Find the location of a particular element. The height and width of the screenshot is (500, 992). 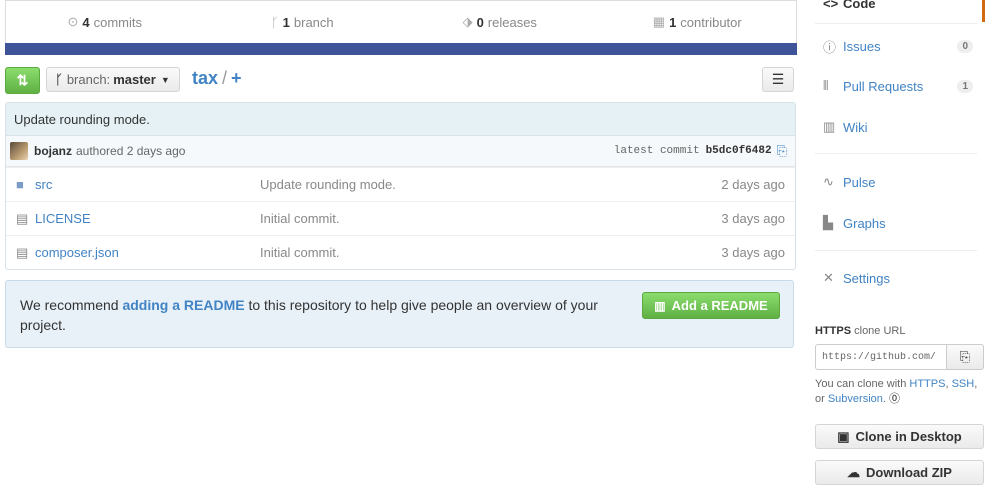

contributors-label: contributor is located at coordinates (711, 22).